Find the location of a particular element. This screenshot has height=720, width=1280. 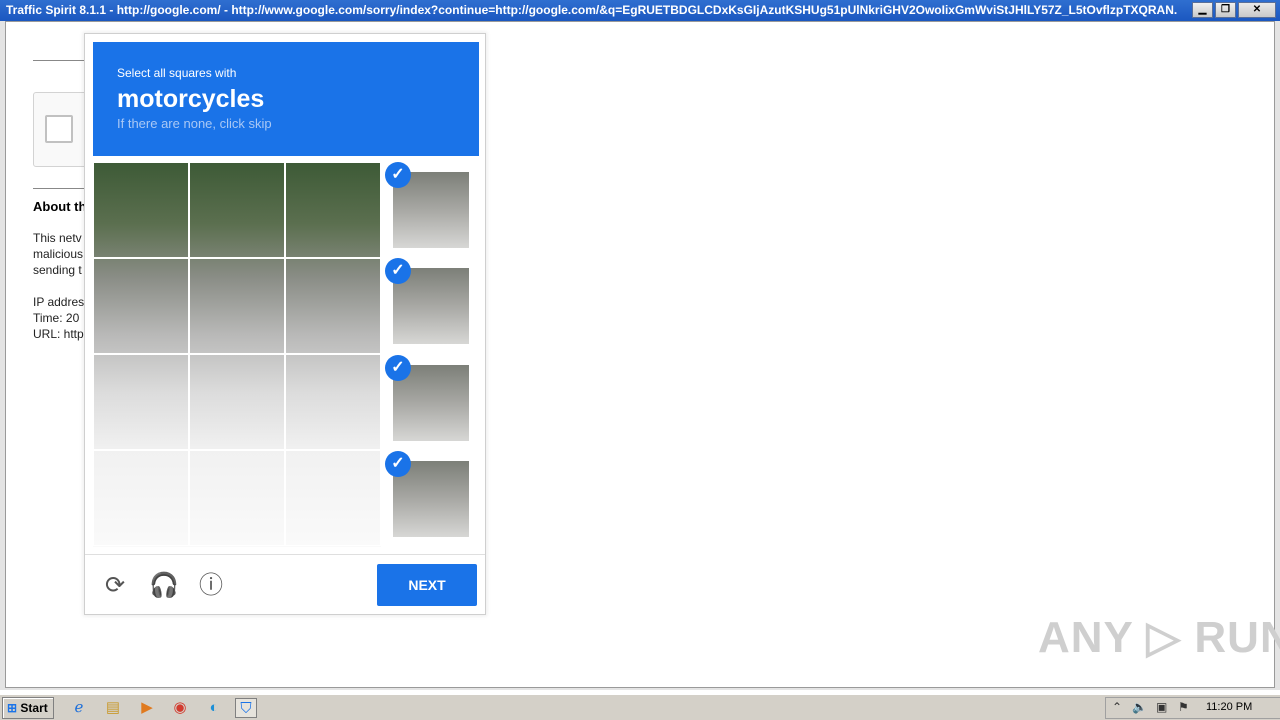

page-text-line: This netv is located at coordinates (57, 238).